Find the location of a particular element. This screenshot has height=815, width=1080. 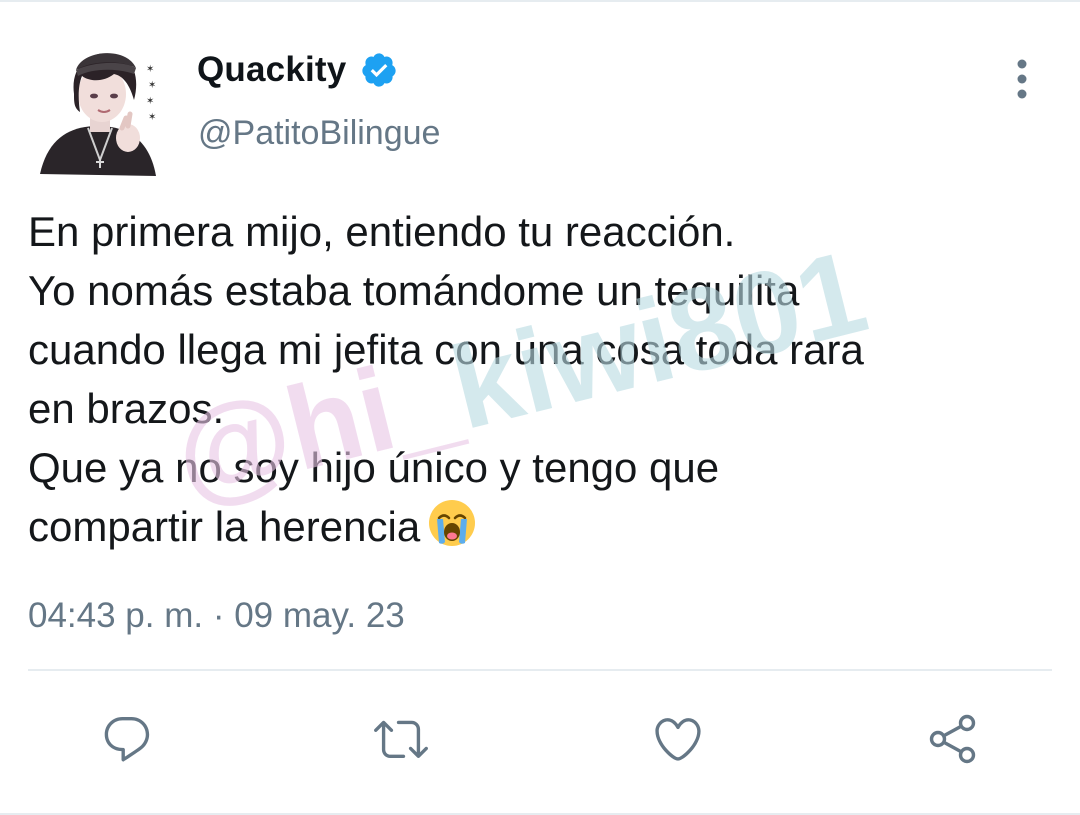

display-name: Quackity is located at coordinates (271, 70).